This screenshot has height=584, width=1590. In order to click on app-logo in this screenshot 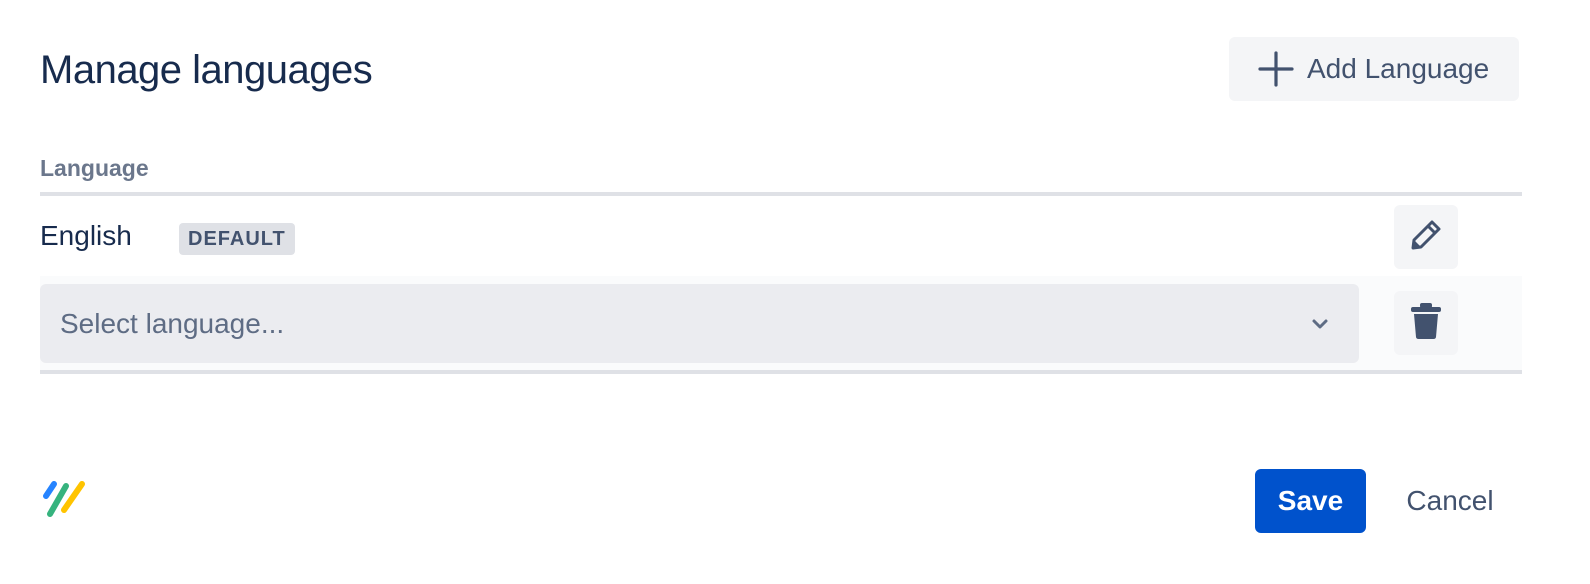, I will do `click(64, 500)`.